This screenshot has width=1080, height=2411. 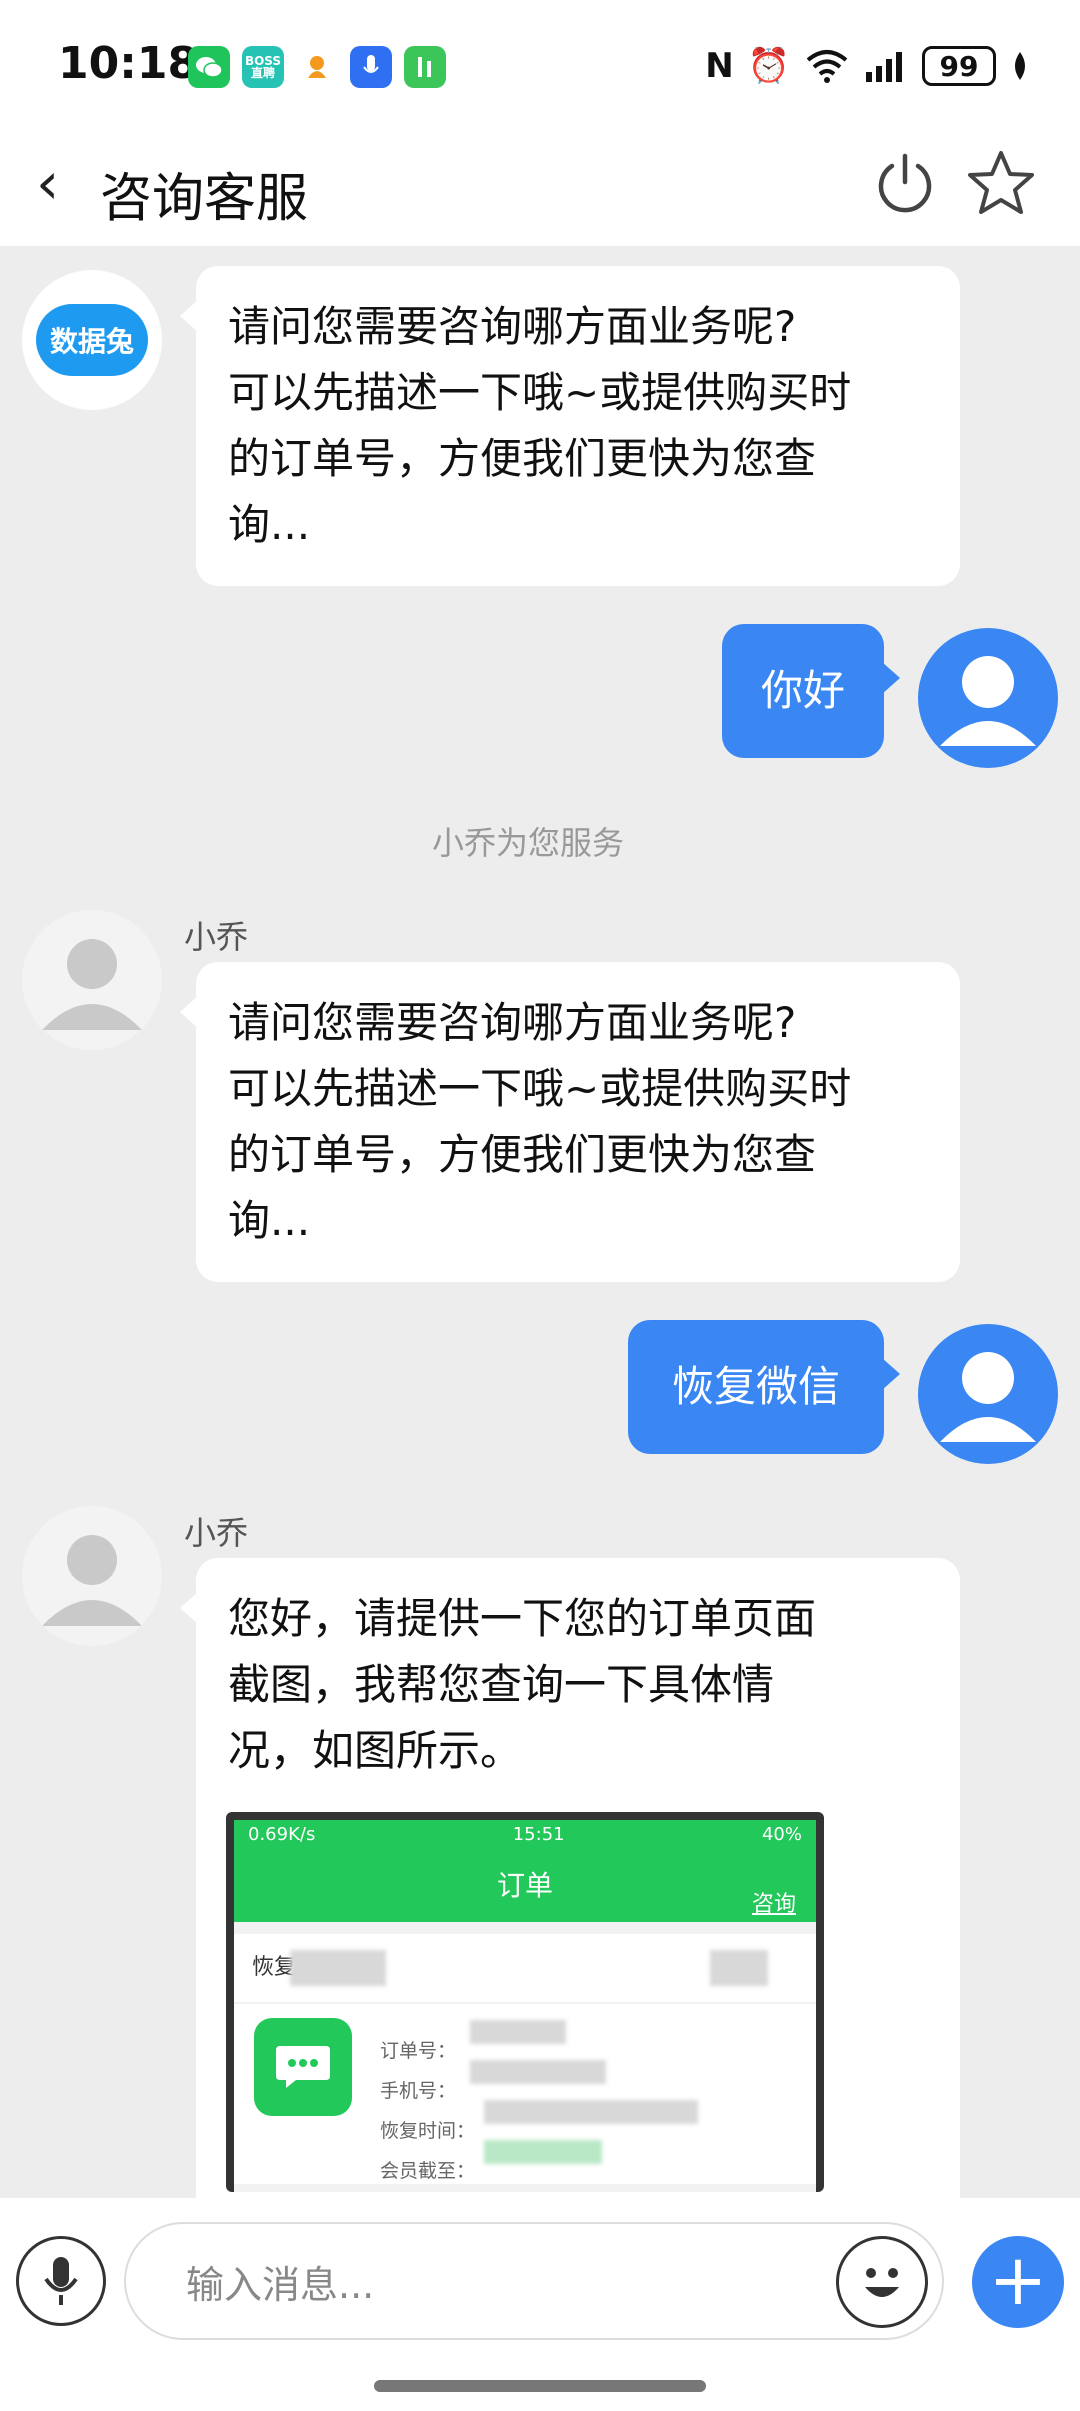 What do you see at coordinates (884, 67) in the screenshot?
I see `signal-icon` at bounding box center [884, 67].